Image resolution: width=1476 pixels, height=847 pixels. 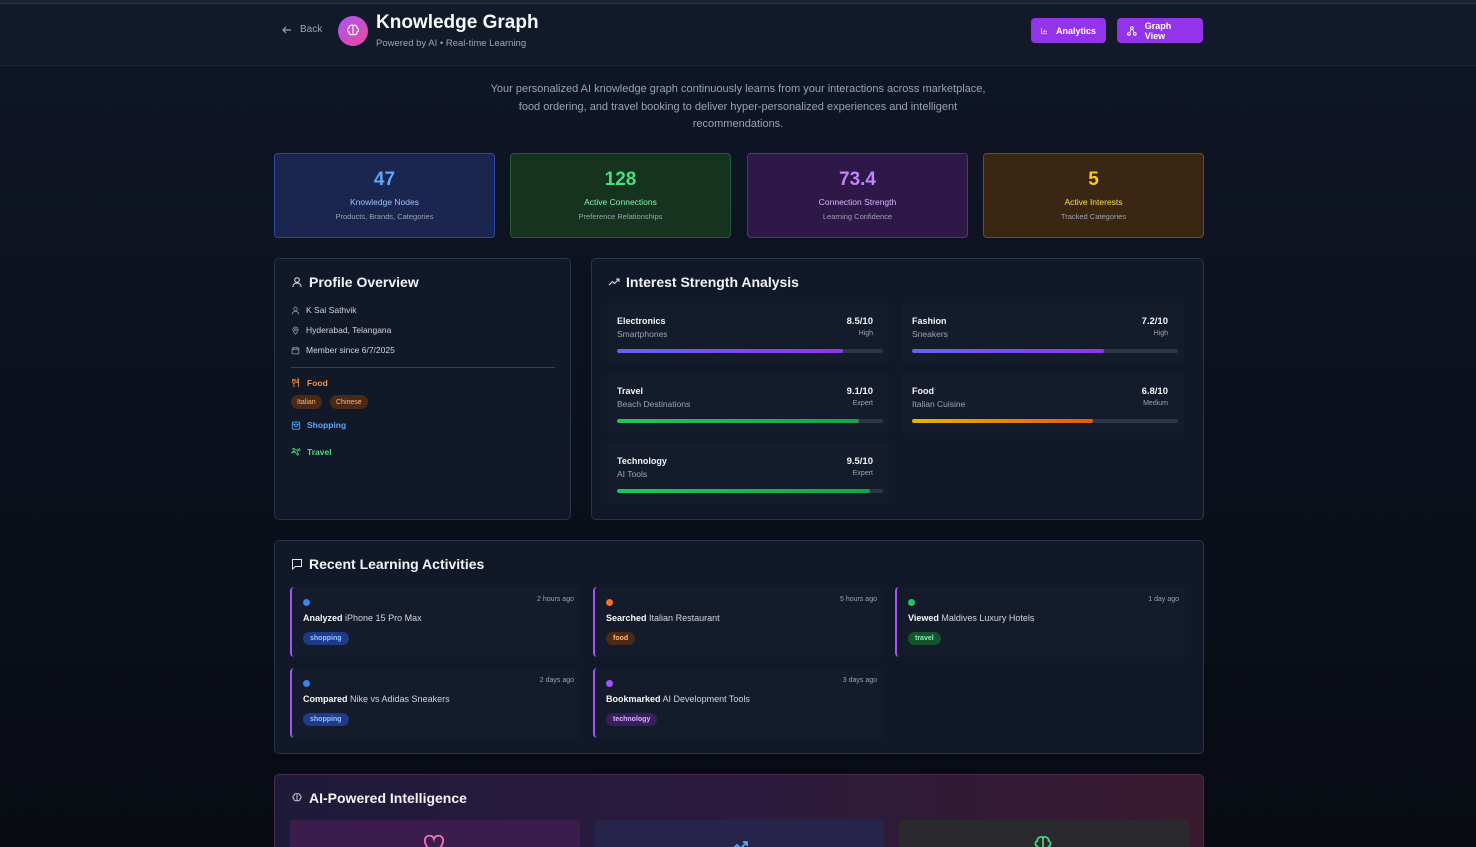 I want to click on activity-time: 1 day ago, so click(x=1163, y=599).